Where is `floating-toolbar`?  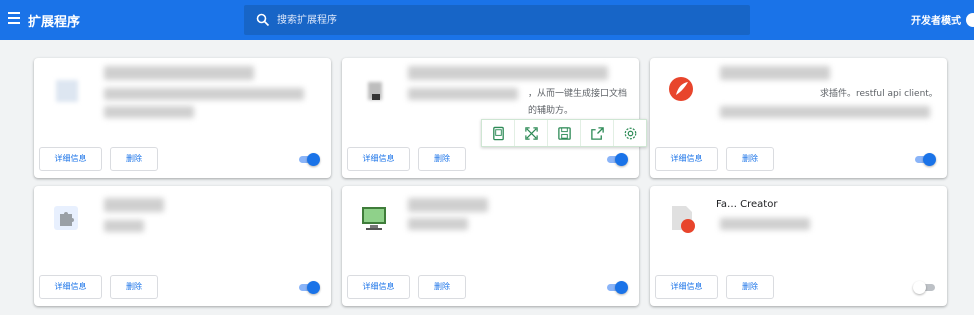
floating-toolbar is located at coordinates (564, 133).